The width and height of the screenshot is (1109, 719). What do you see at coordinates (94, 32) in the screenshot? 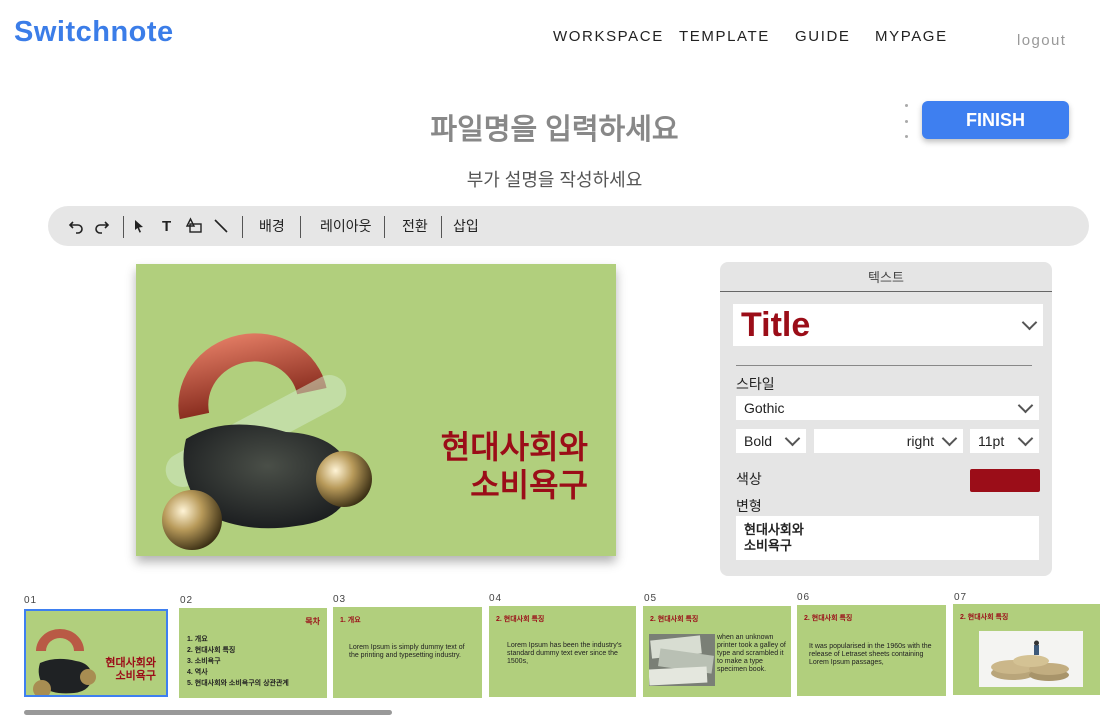
I see `app-logo: Switchnote` at bounding box center [94, 32].